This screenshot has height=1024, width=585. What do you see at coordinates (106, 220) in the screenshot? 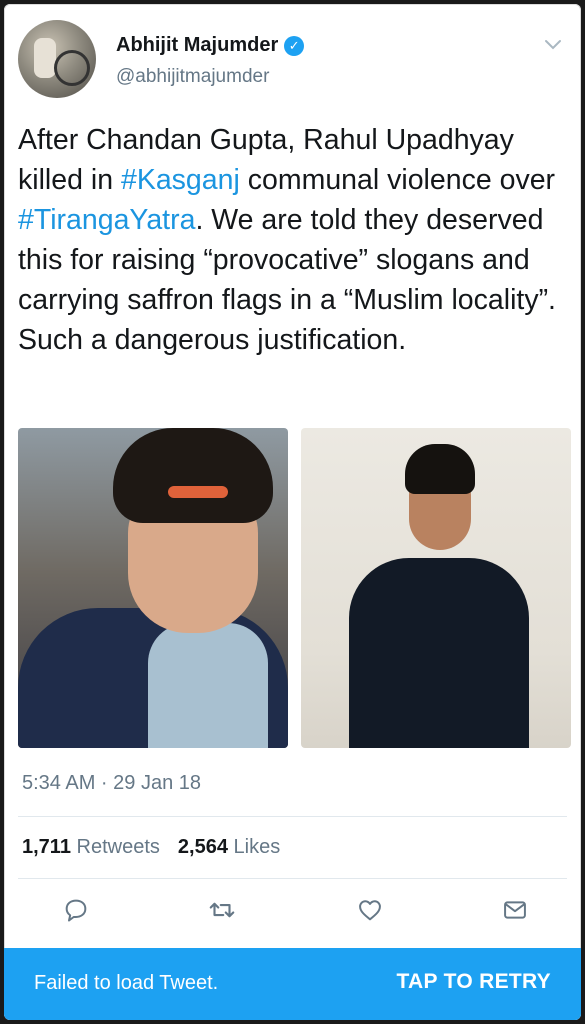
I see `hashtag-link: #TirangaYatra` at bounding box center [106, 220].